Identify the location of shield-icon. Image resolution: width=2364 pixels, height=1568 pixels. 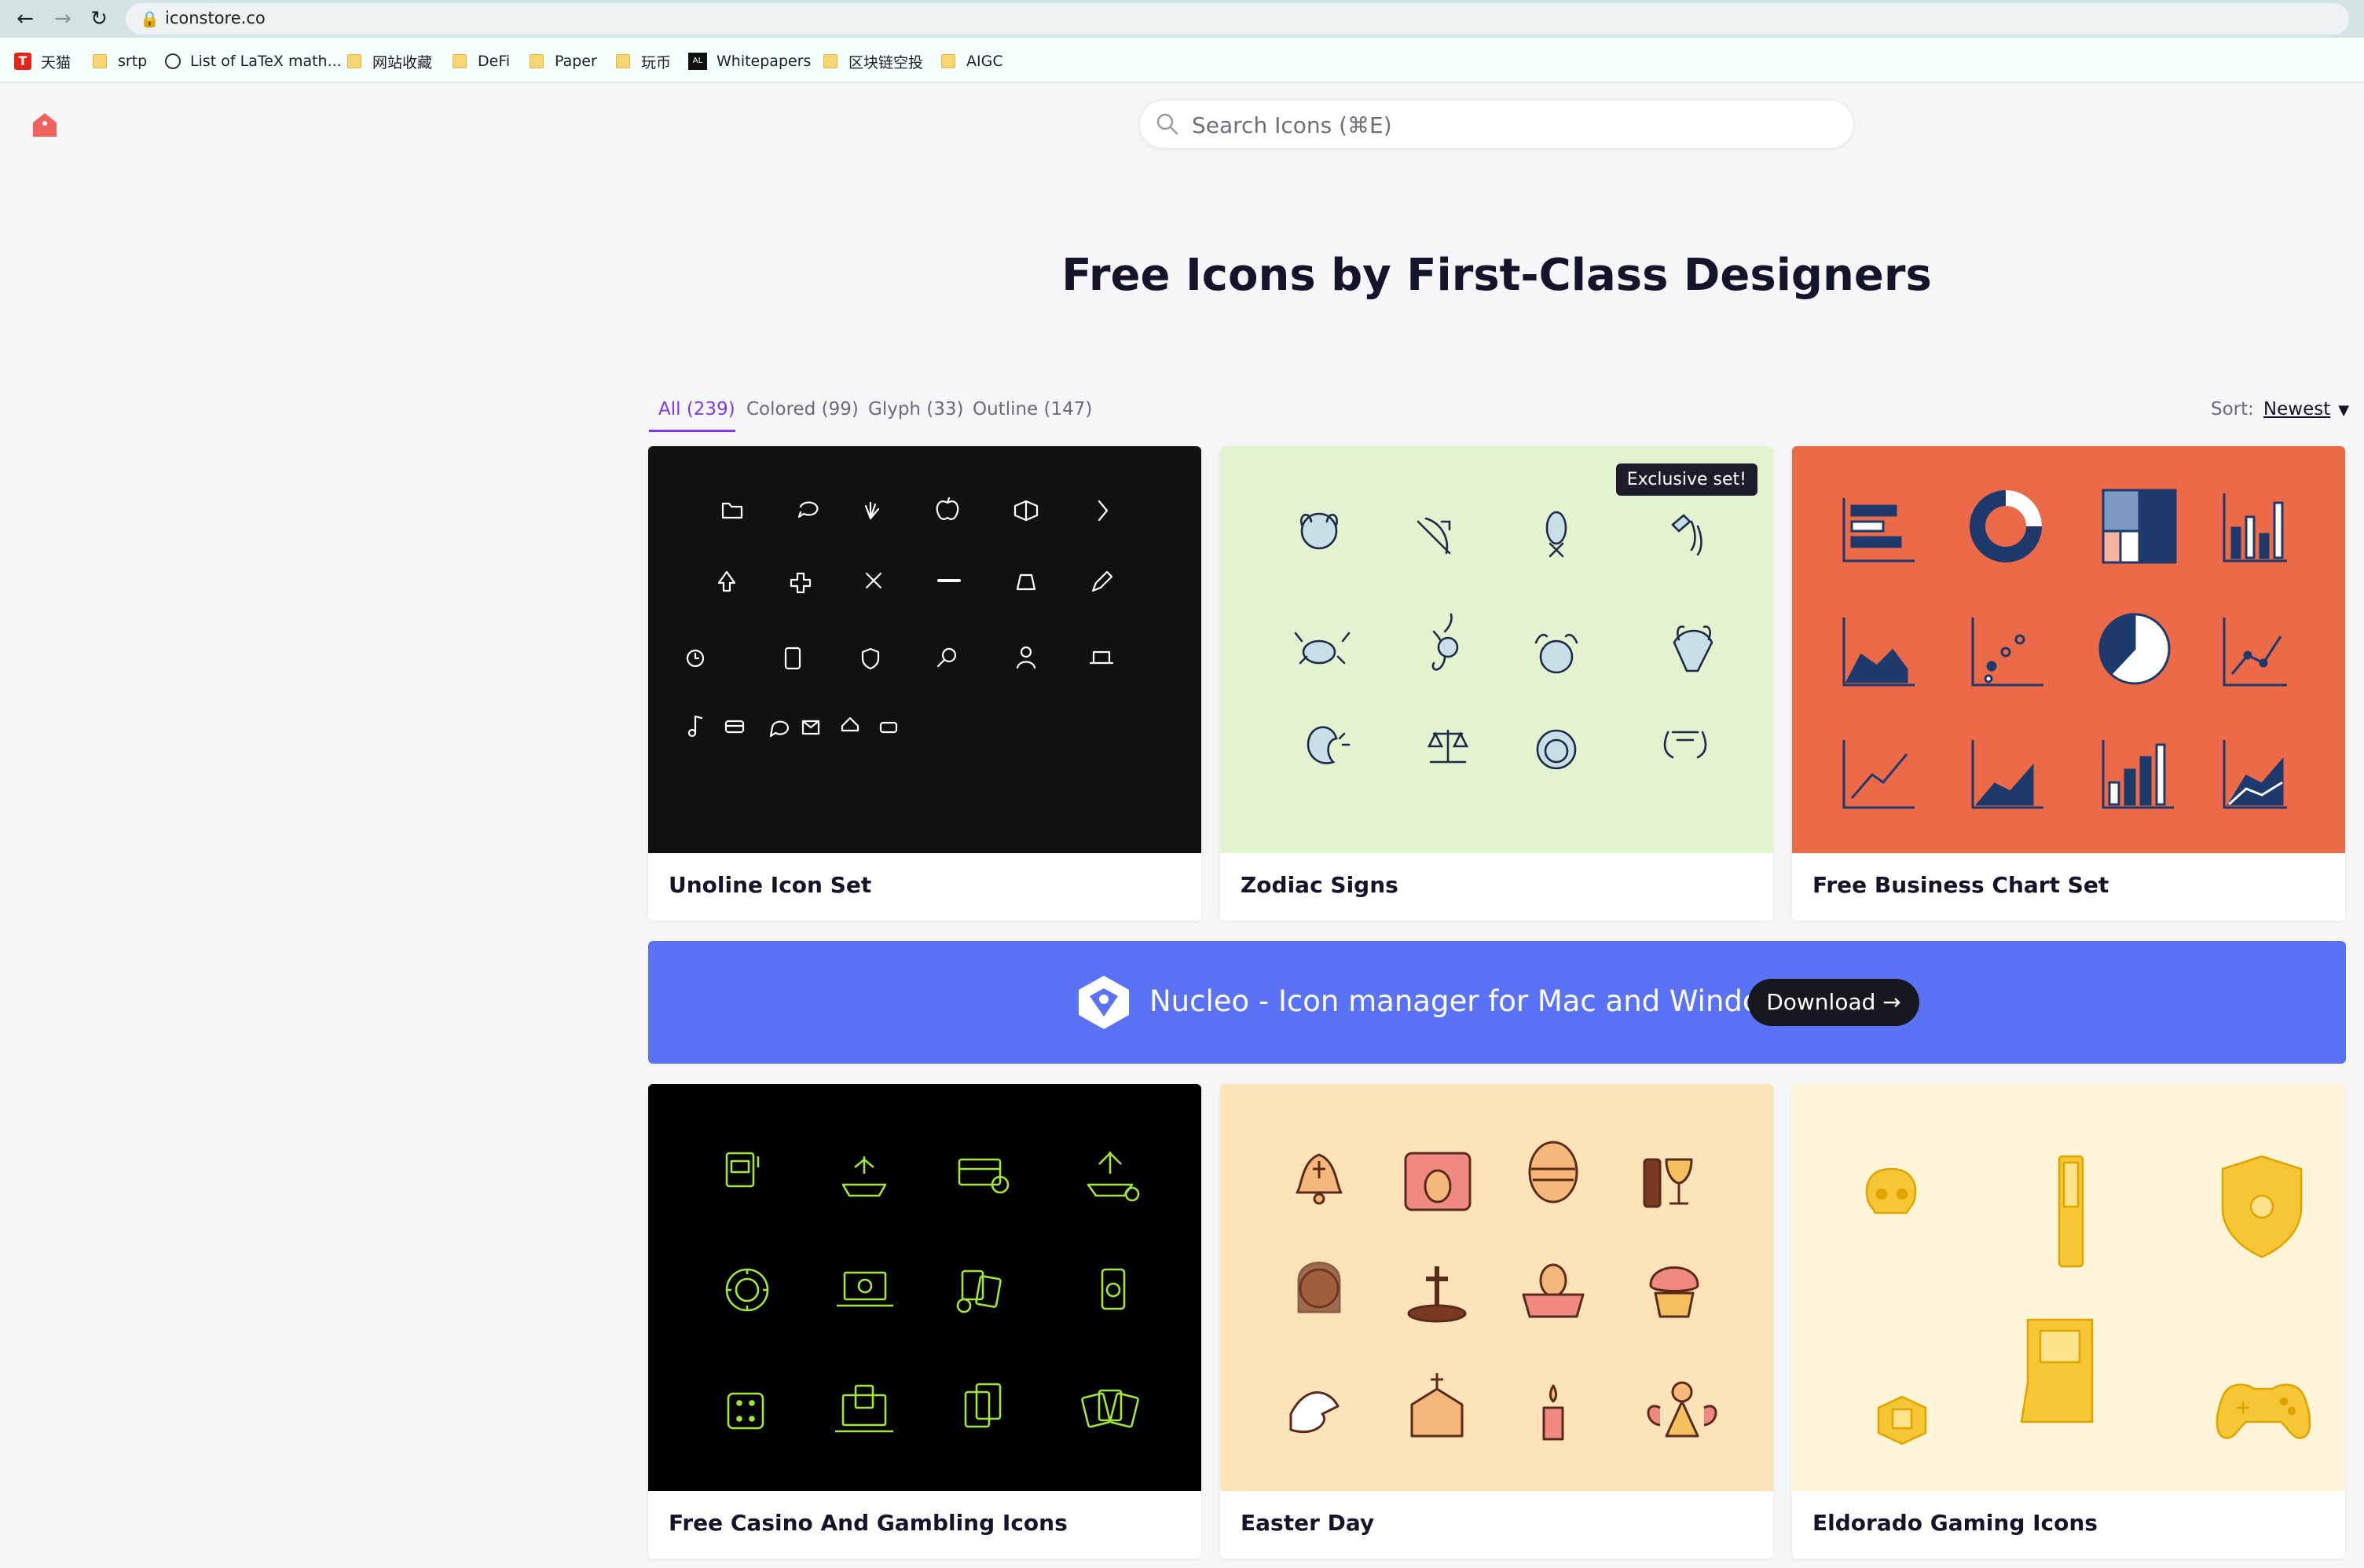
(870, 658).